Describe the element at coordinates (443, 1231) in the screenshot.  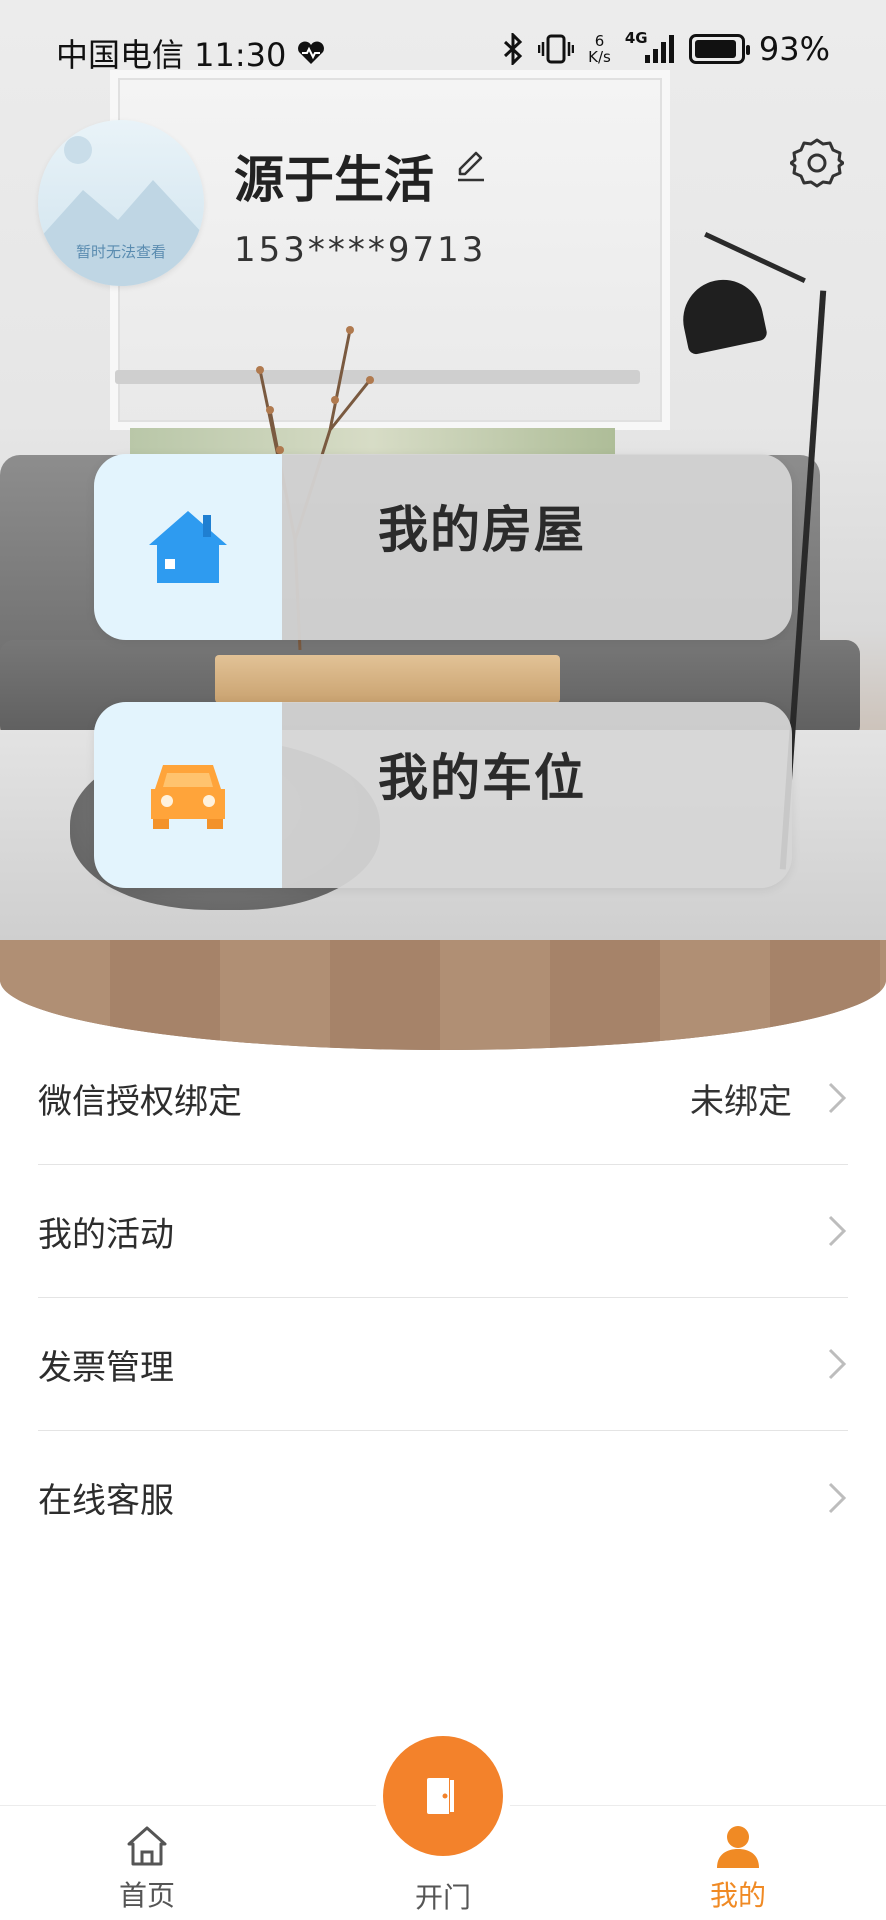
I see `menu-item-my-activities: 我的活动` at that location.